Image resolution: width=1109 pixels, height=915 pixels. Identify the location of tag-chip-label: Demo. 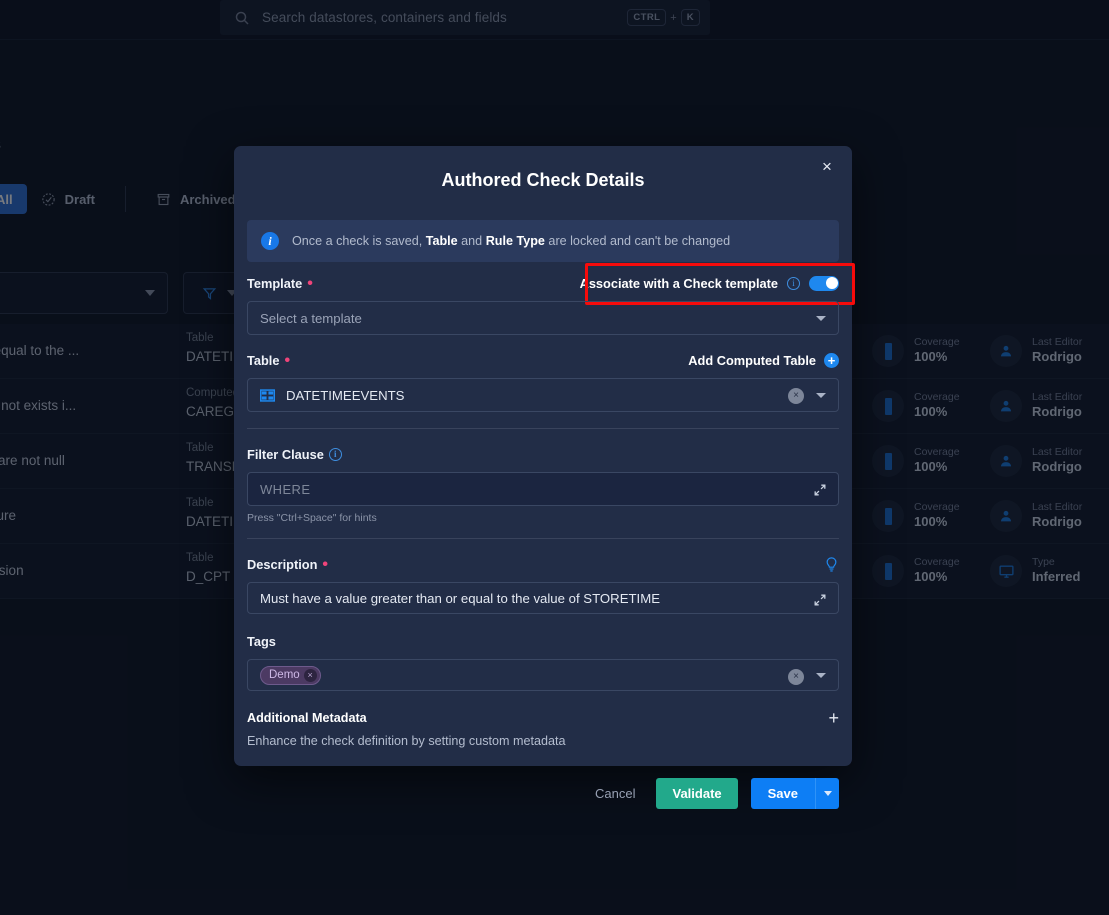
(284, 675).